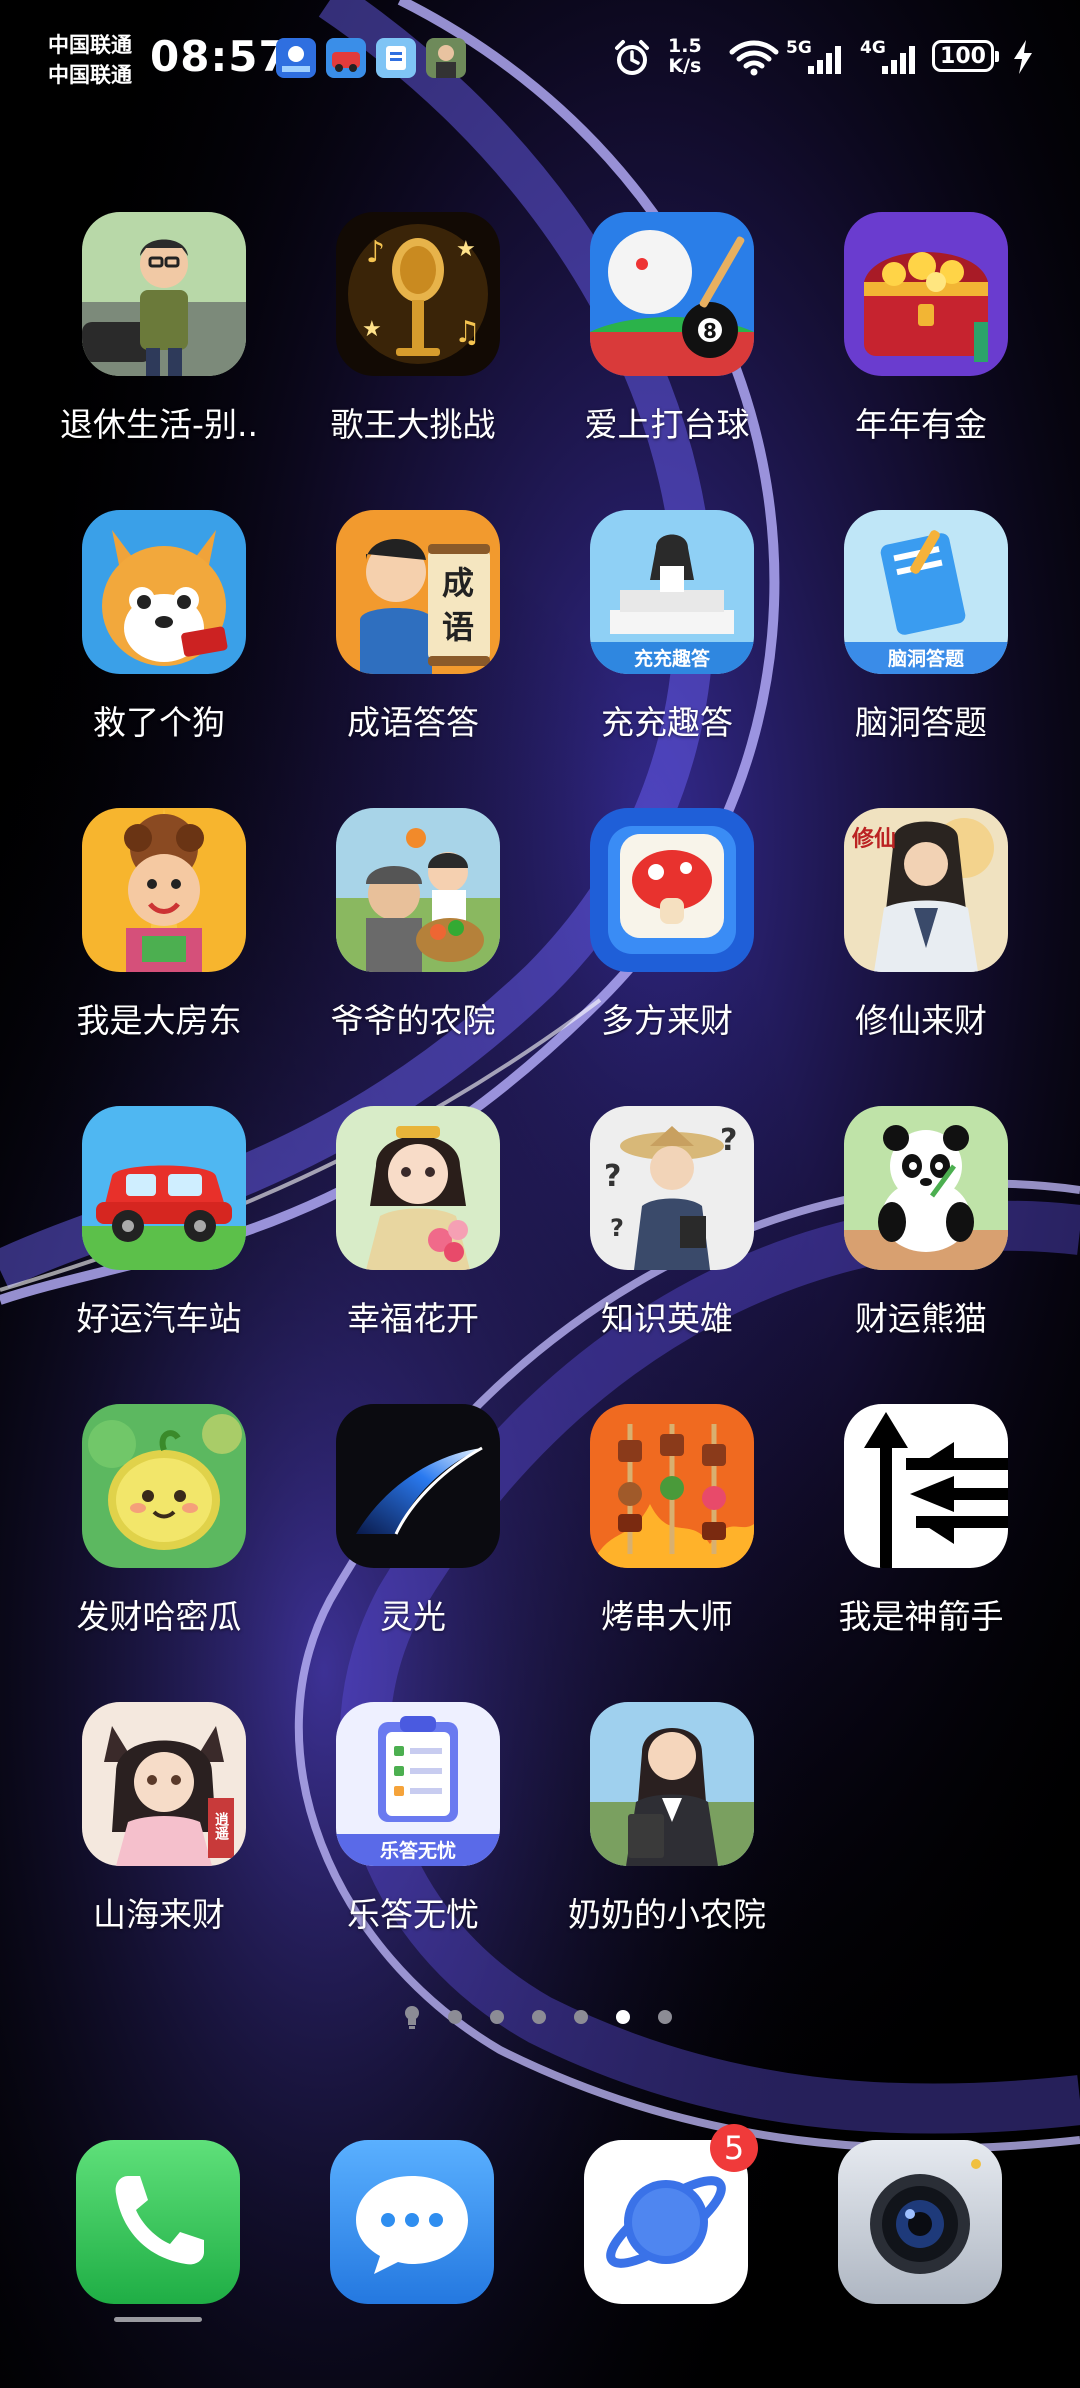 Image resolution: width=1080 pixels, height=2388 pixels. Describe the element at coordinates (413, 1914) in the screenshot. I see `app-label: 乐答无忧` at that location.